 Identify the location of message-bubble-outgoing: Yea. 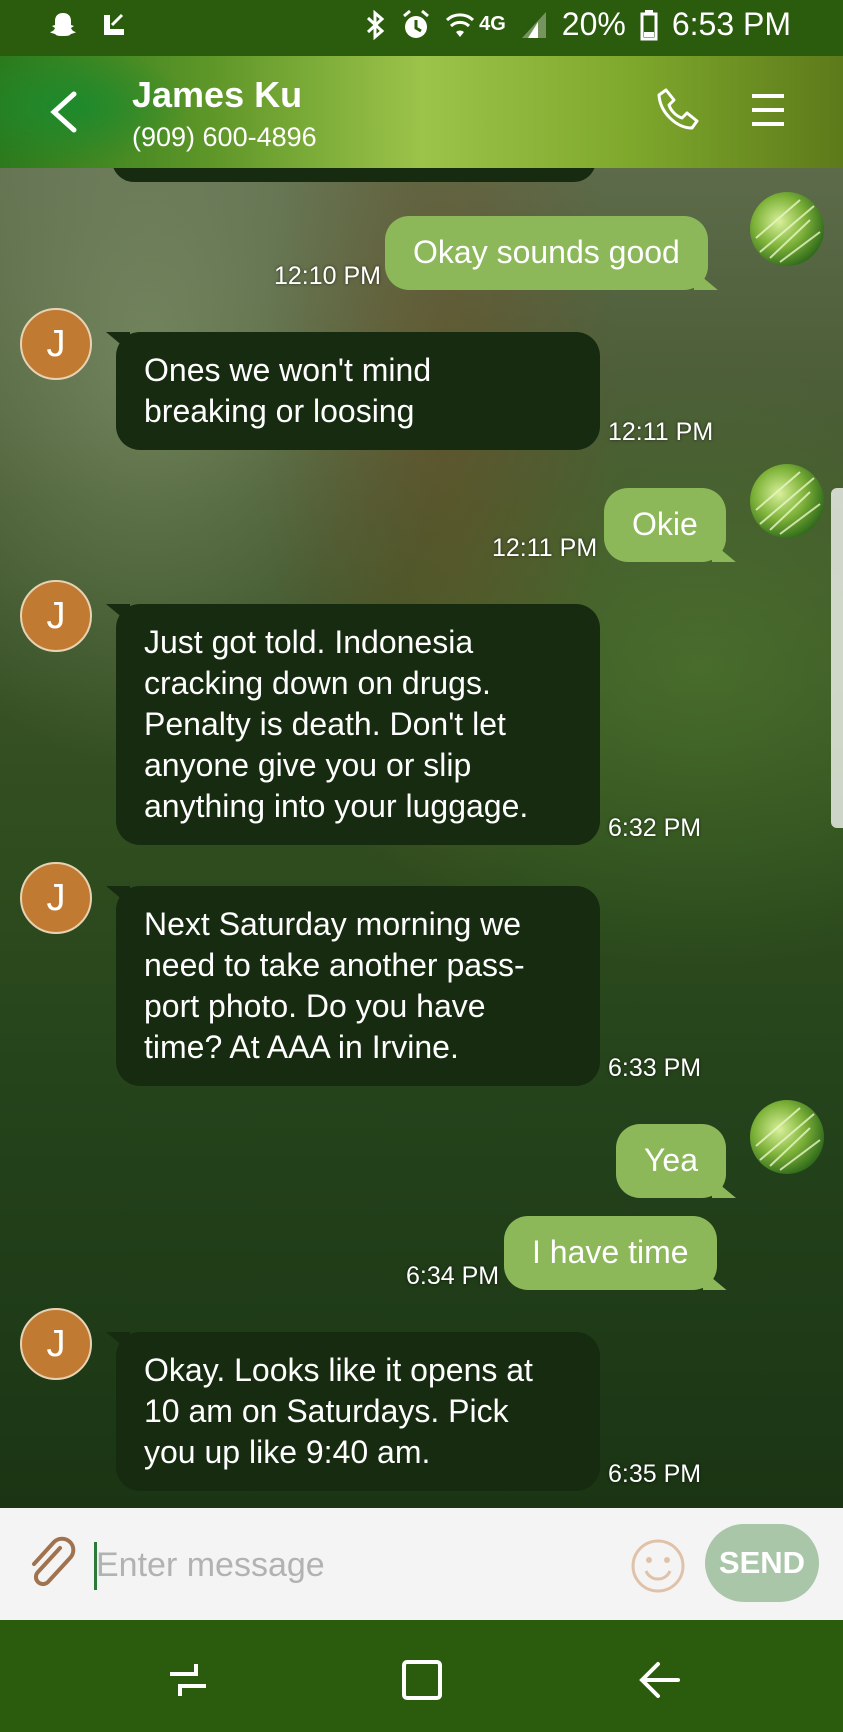
(671, 1161).